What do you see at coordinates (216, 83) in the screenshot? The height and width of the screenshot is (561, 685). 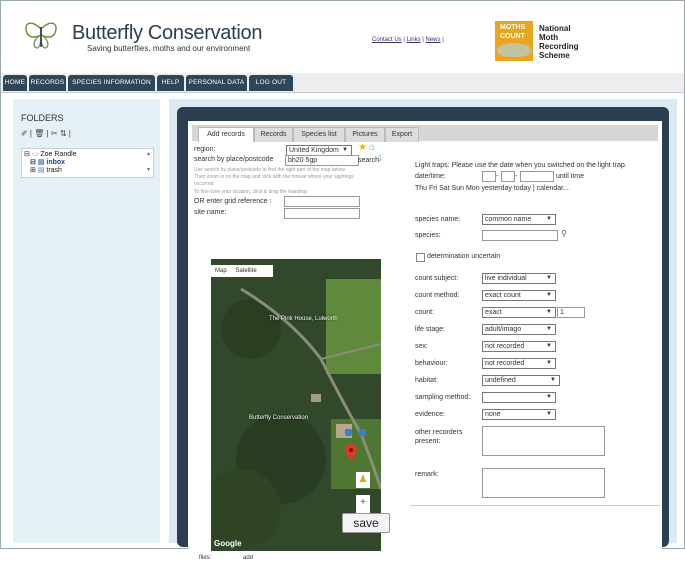 I see `nav-personal-data: PERSONAL DATA` at bounding box center [216, 83].